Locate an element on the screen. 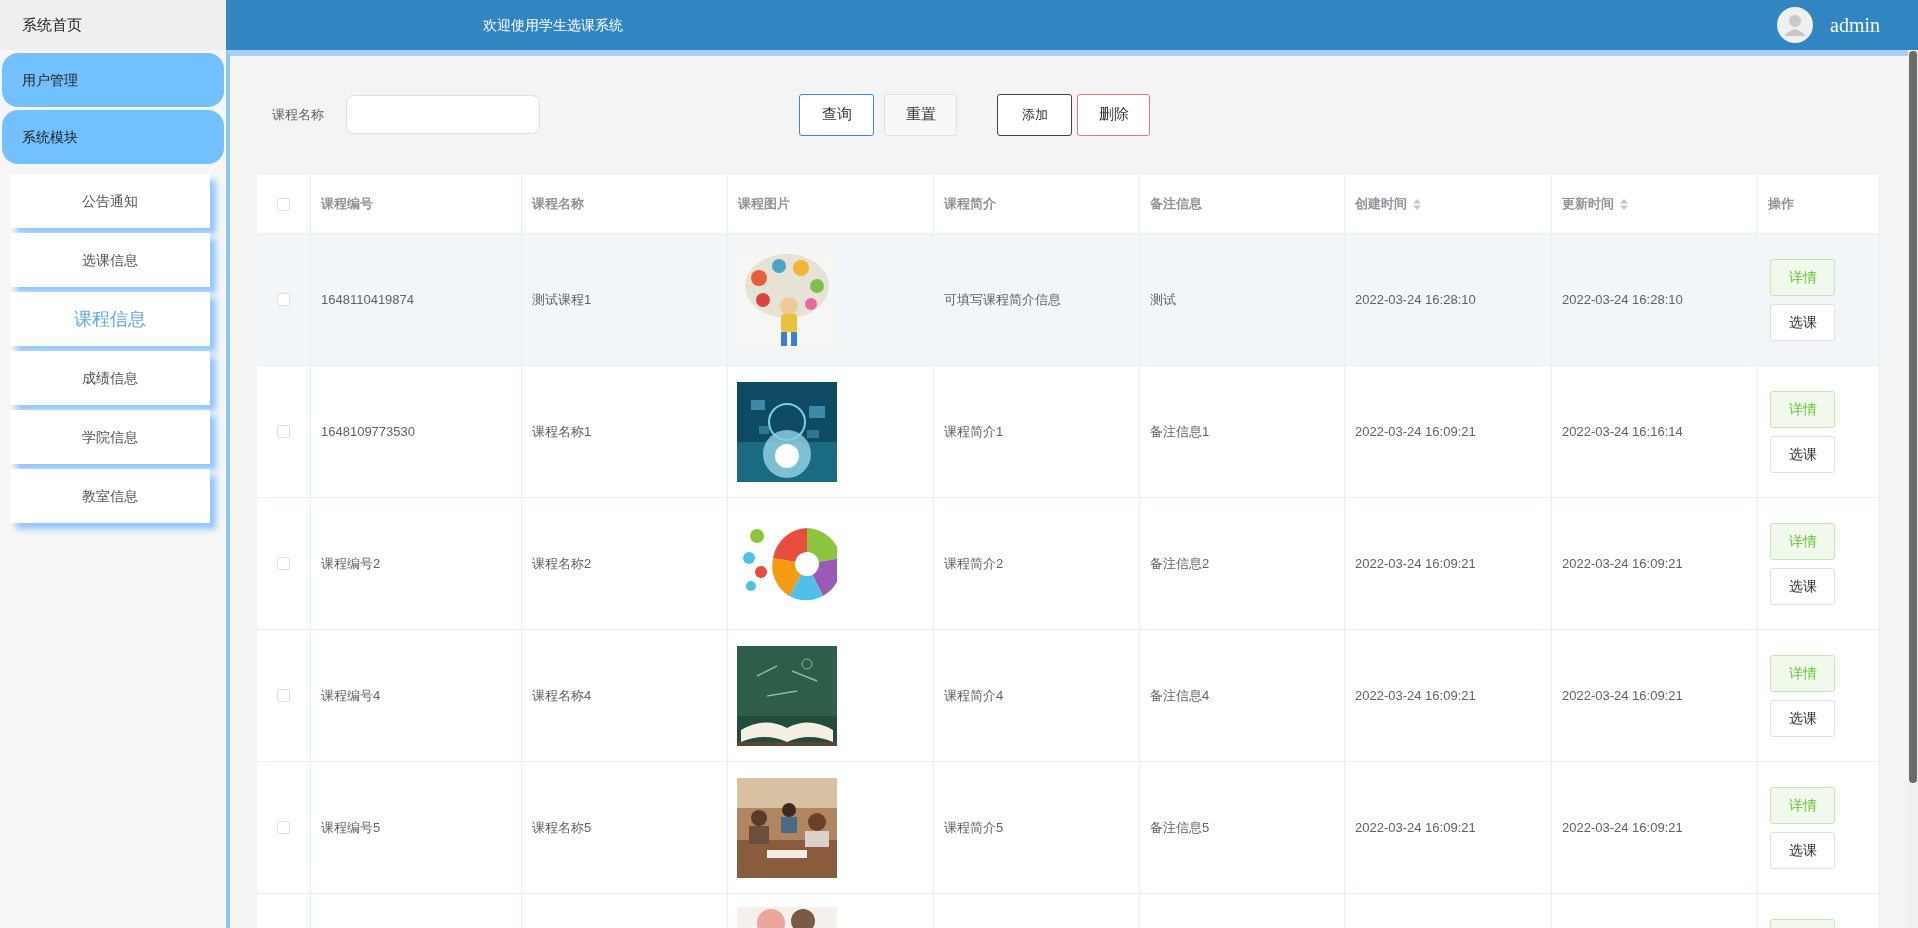 The image size is (1918, 928). table-row: 1648109773530 课程名称1 课程简介1 备注信息1 2022-03-24 16:09:21 2022-03-24 16:16:14 详情 选课 is located at coordinates (1068, 432).